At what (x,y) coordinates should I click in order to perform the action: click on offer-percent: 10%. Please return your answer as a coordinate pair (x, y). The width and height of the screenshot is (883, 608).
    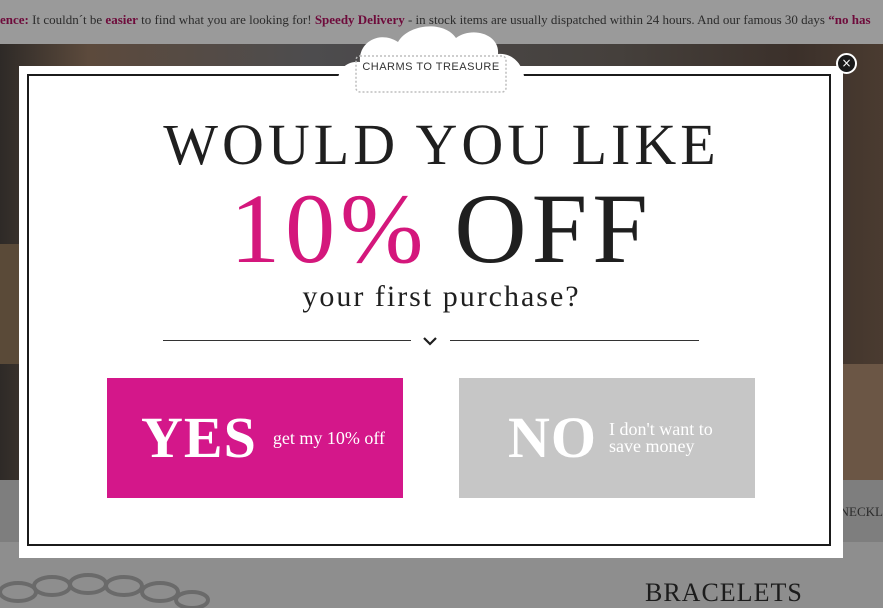
    Looking at the image, I should click on (329, 228).